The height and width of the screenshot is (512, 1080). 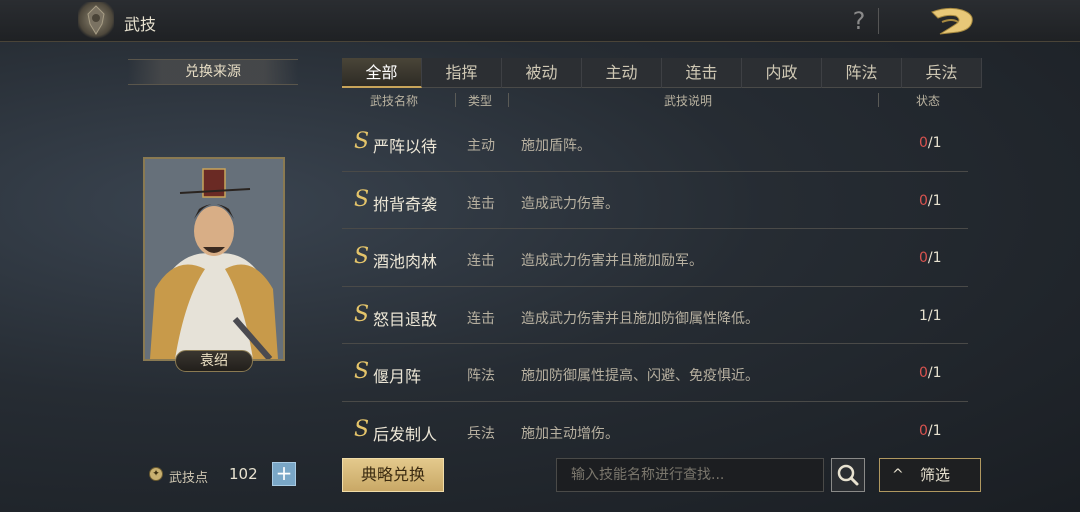 What do you see at coordinates (405, 319) in the screenshot?
I see `skill-name: 怒目退敌` at bounding box center [405, 319].